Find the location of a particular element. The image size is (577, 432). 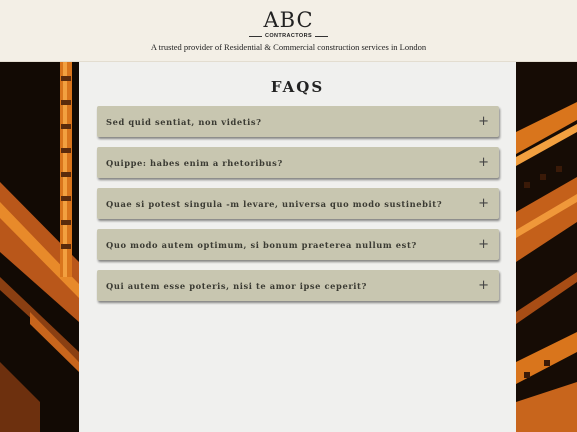

logo-subtitle-text: CONTRACTORS is located at coordinates (288, 36).